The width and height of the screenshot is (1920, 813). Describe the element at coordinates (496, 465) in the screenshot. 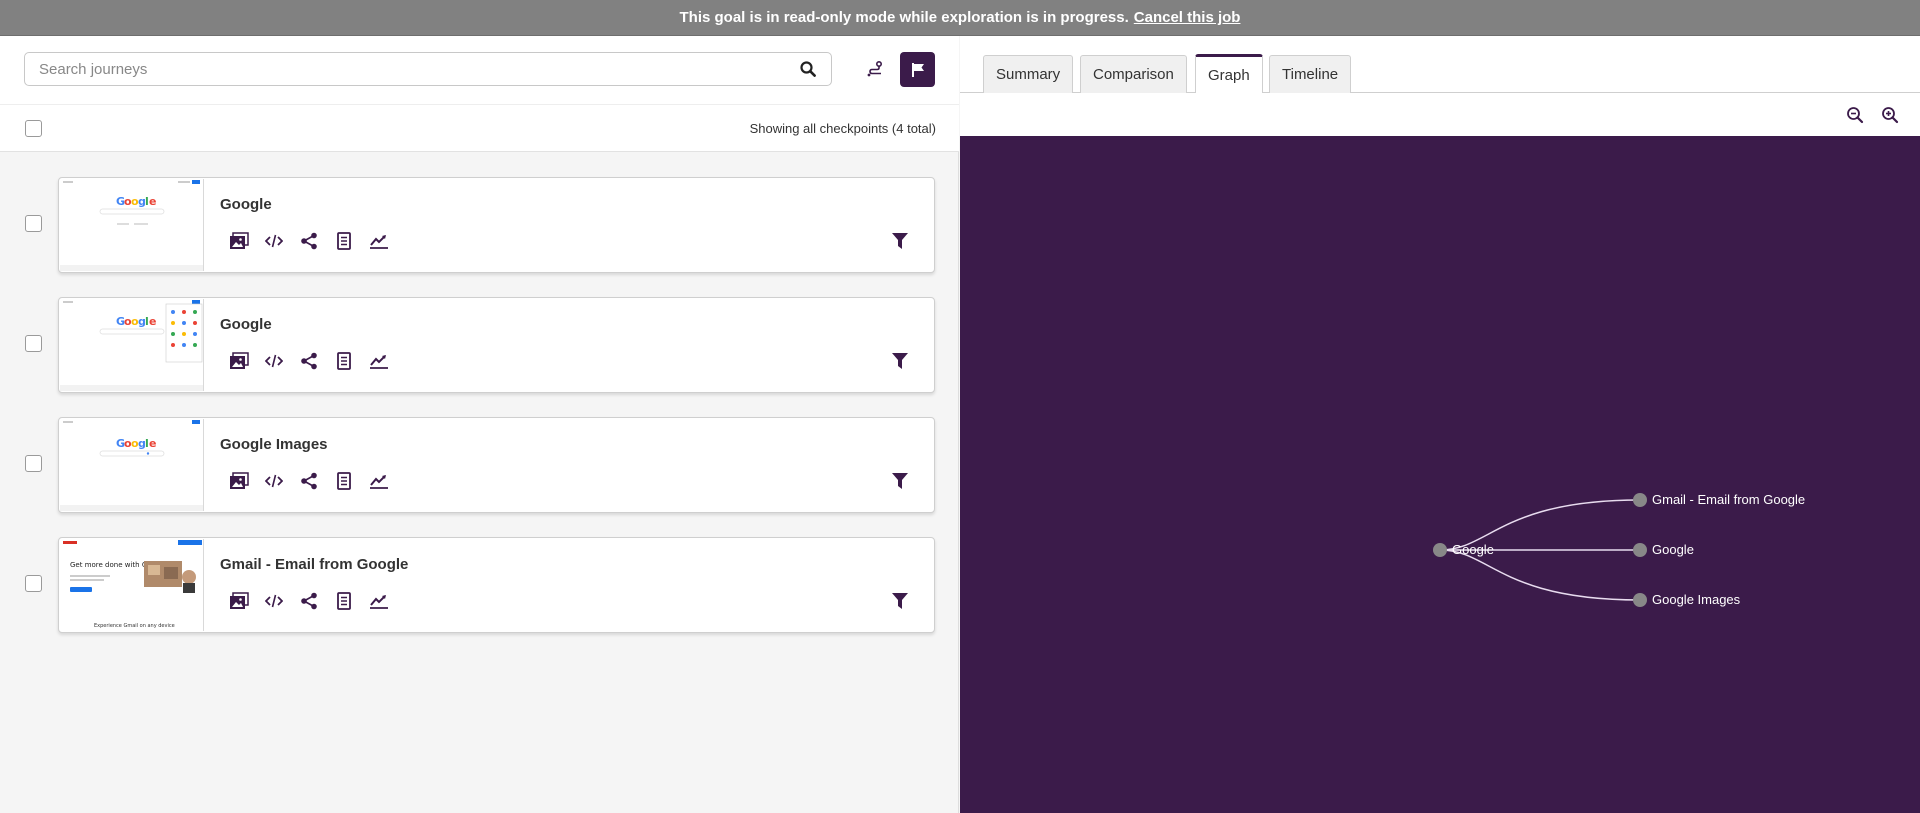

I see `checkpoint-card: Google Google Images` at that location.